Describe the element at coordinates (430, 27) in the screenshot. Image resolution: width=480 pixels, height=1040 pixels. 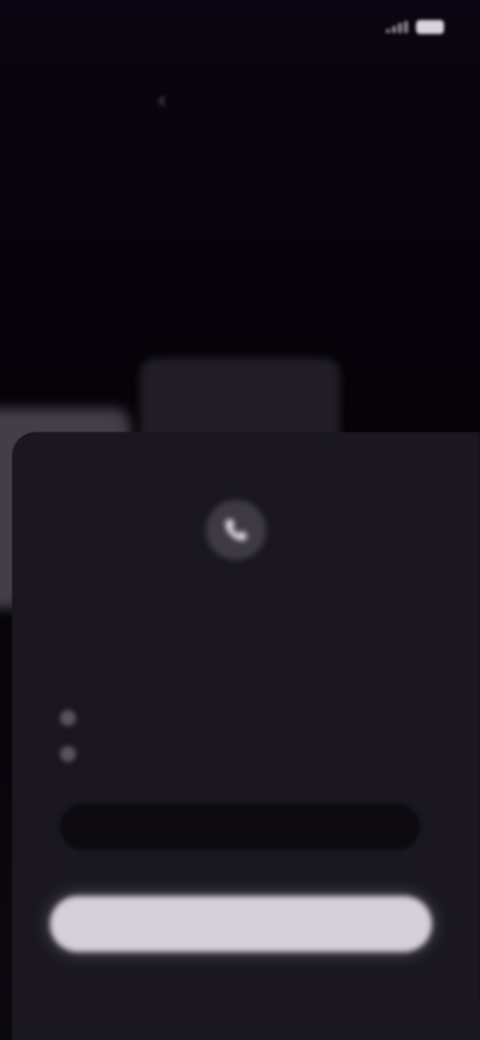
I see `battery-icon` at that location.